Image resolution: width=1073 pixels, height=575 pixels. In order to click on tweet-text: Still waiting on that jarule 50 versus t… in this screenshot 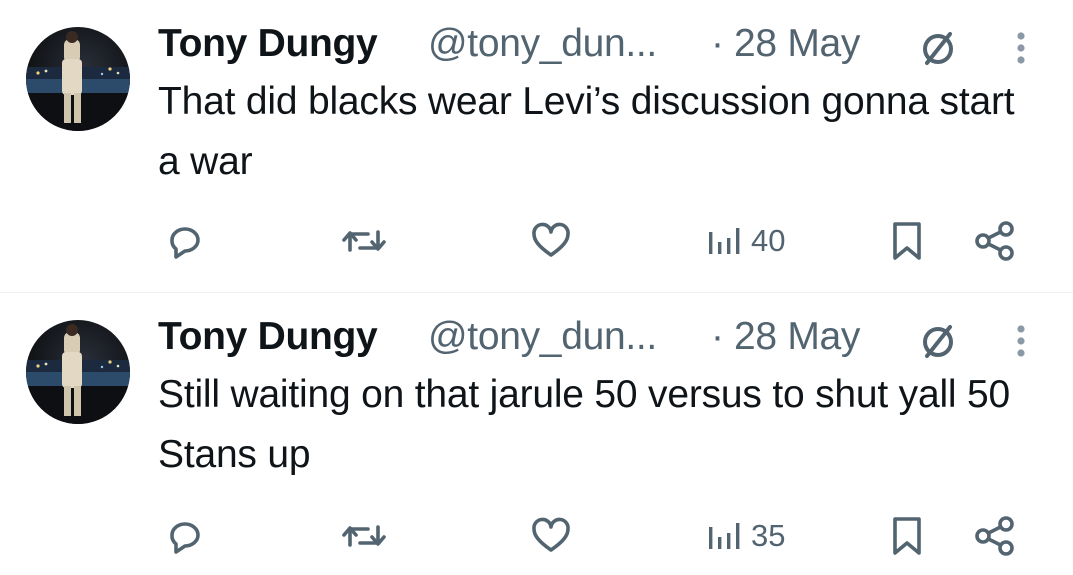, I will do `click(584, 424)`.